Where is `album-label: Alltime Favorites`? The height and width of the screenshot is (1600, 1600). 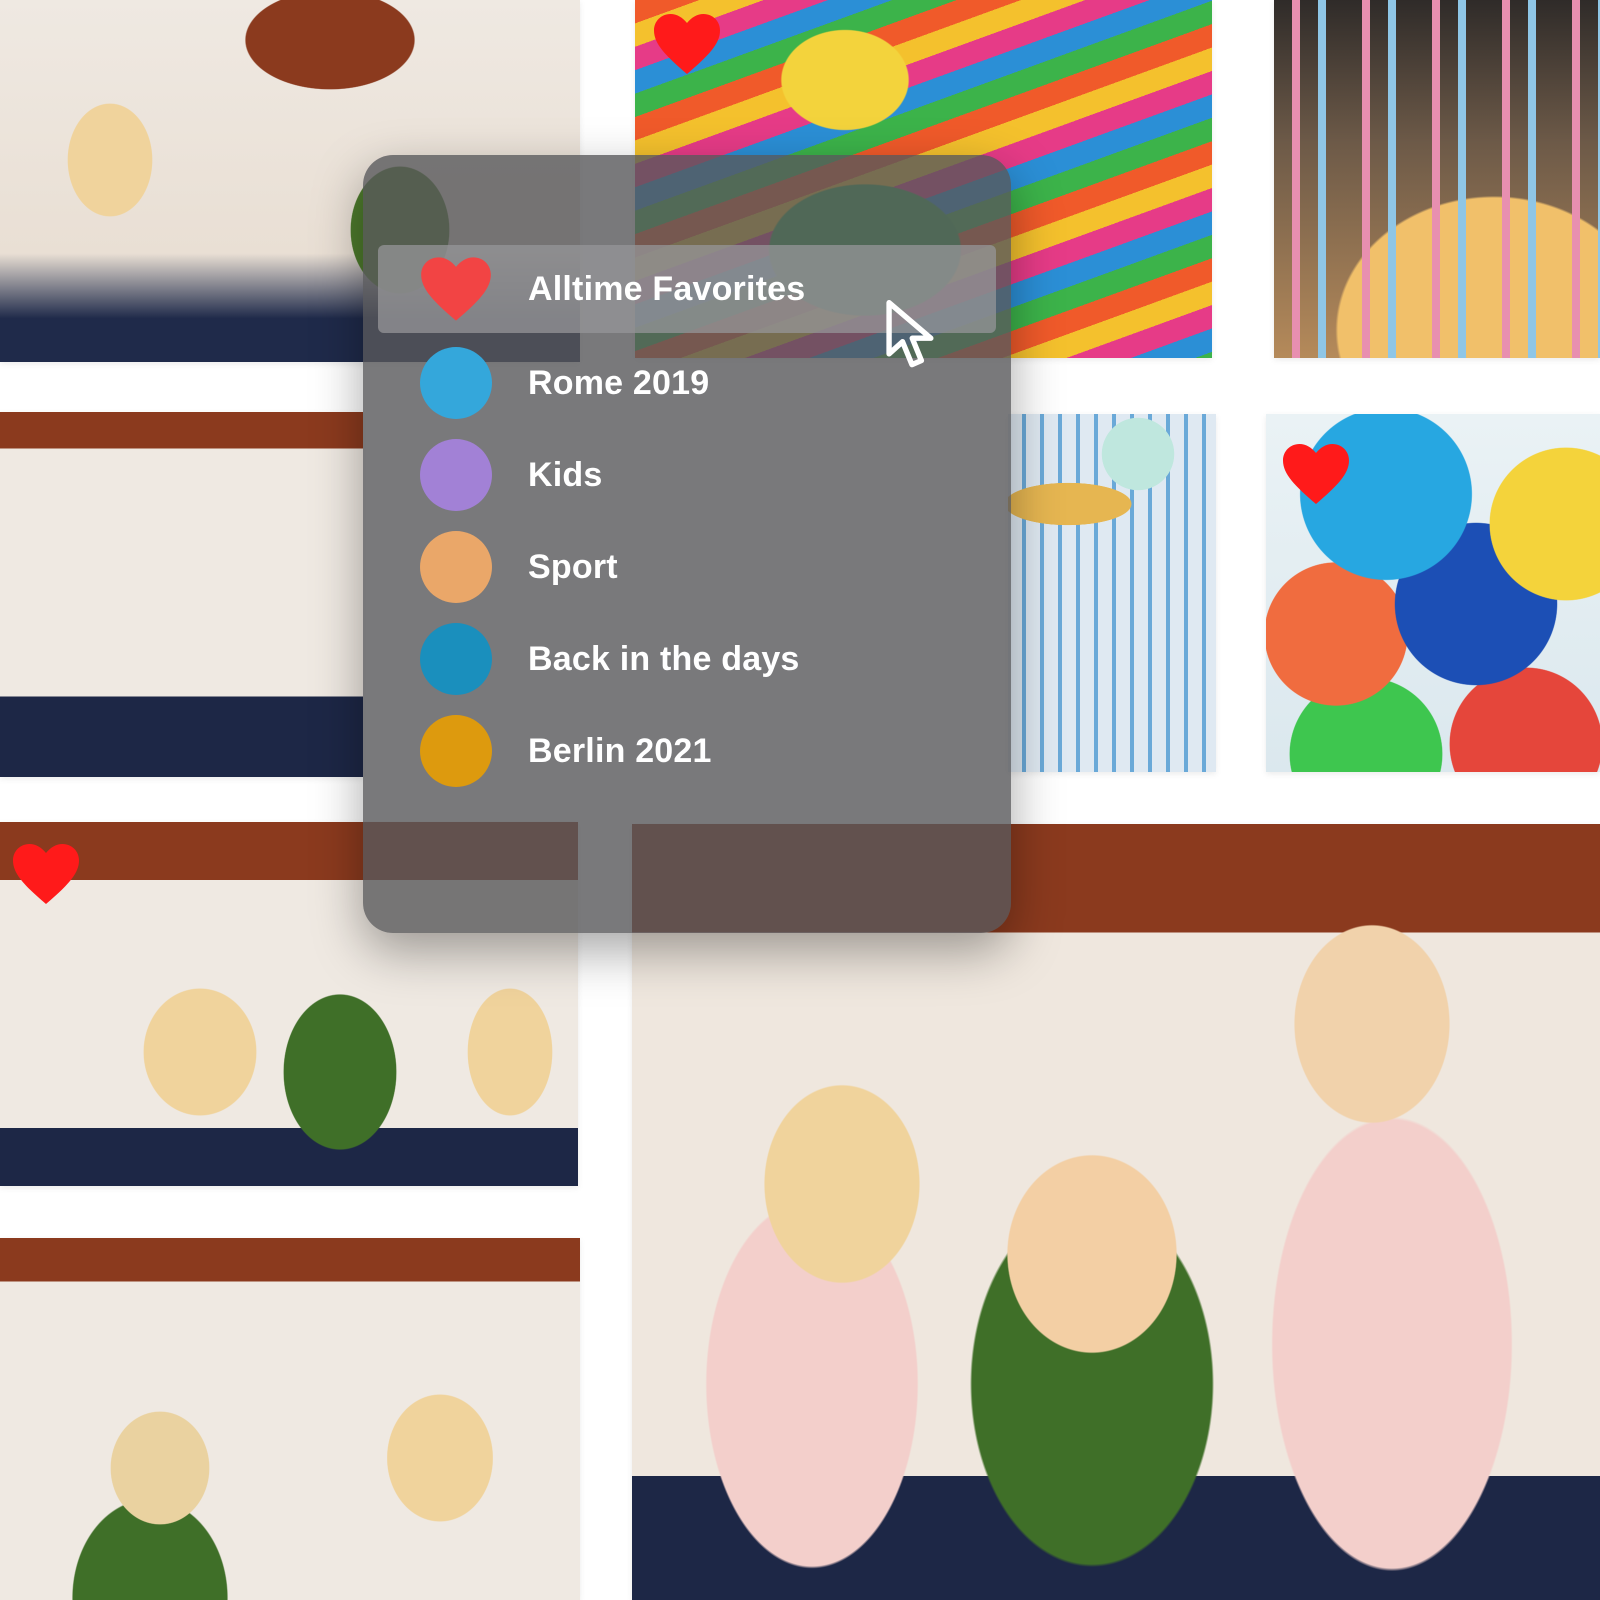 album-label: Alltime Favorites is located at coordinates (667, 288).